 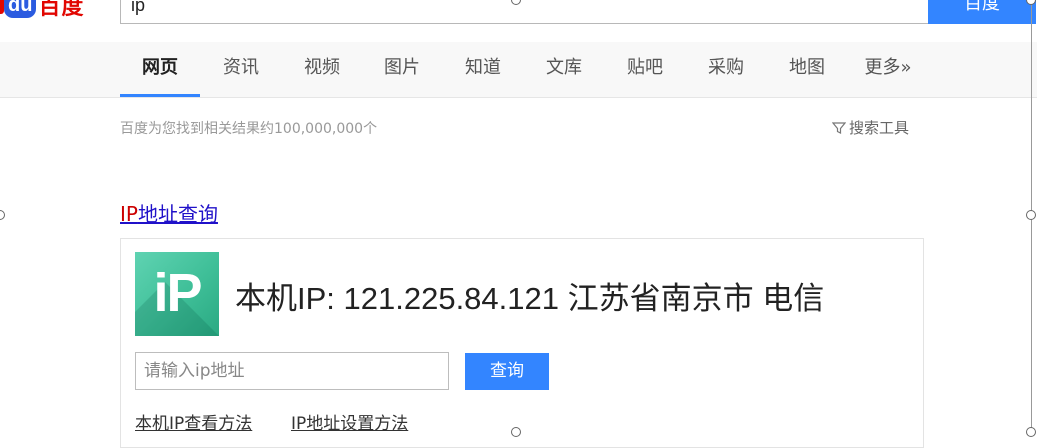 I want to click on logo-du: du, so click(x=20, y=9).